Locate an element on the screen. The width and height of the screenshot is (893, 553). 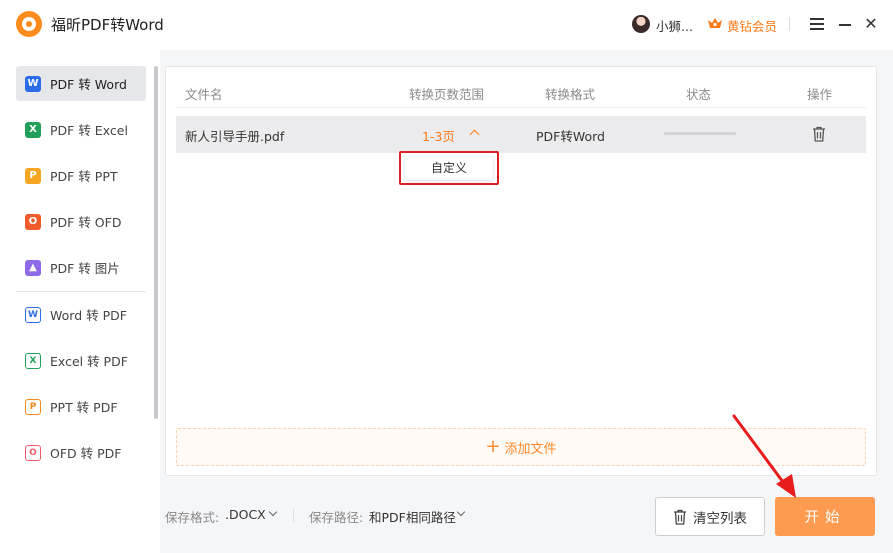
chevron-up-icon is located at coordinates (474, 134).